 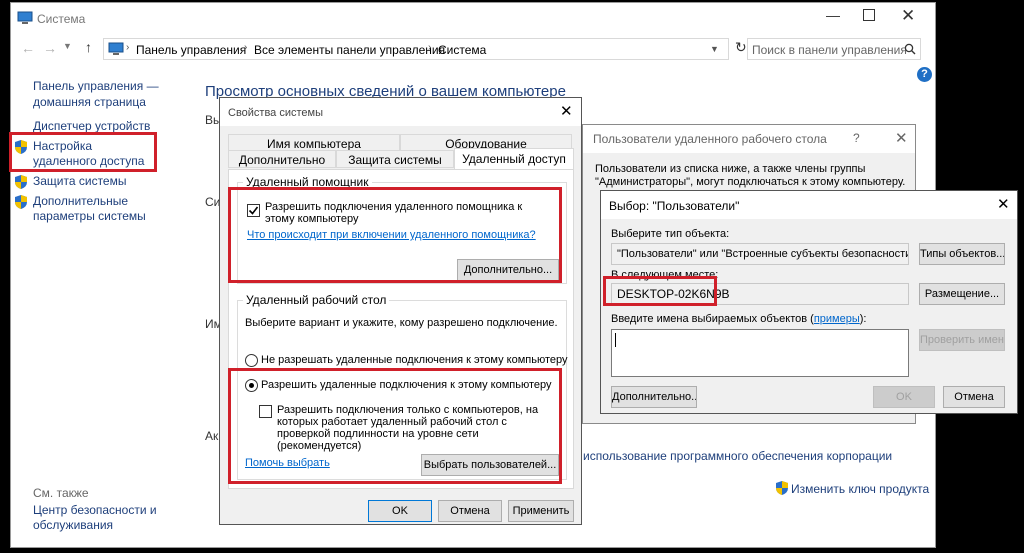 I want to click on assist-checkbox, so click(x=253, y=210).